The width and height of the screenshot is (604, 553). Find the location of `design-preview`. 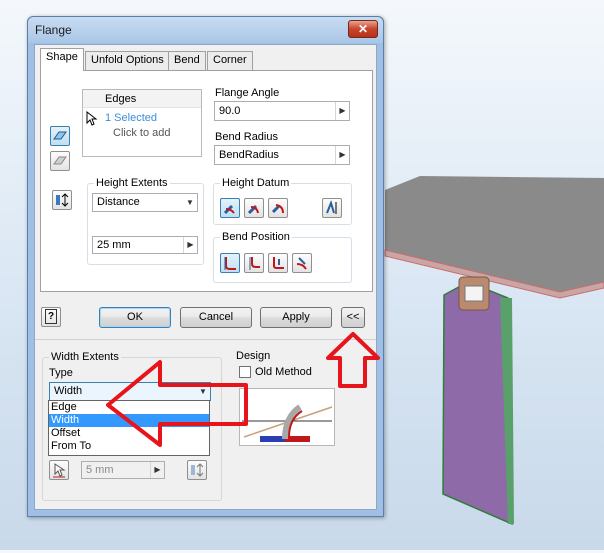

design-preview is located at coordinates (287, 417).